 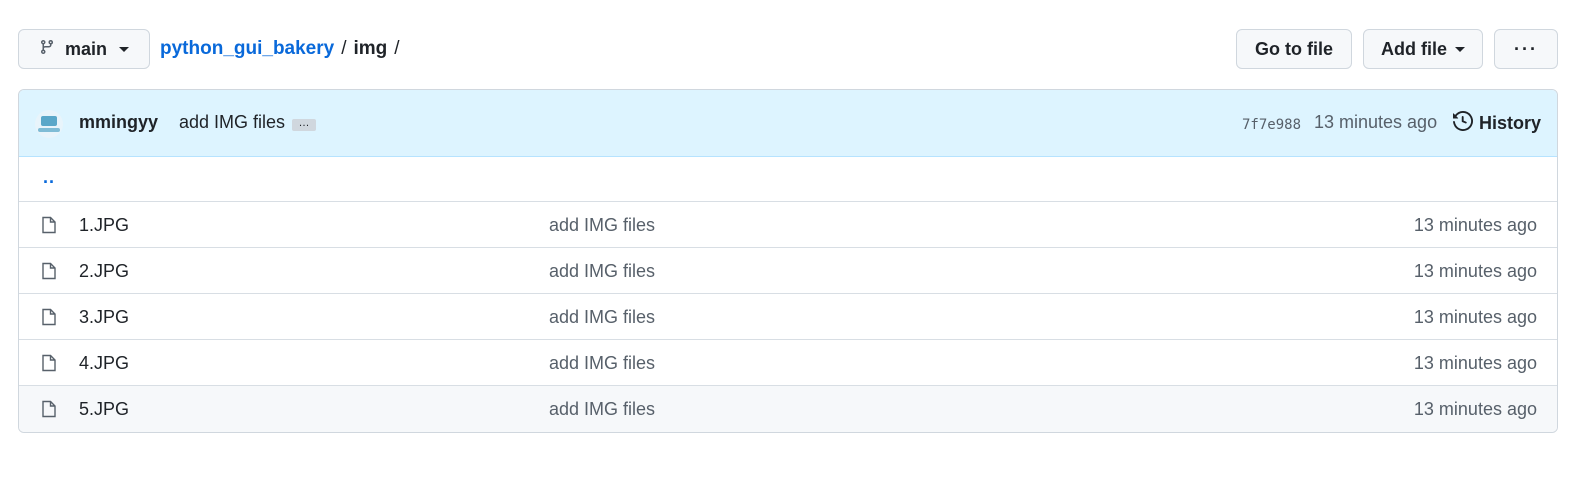 I want to click on history-button: History, so click(x=1497, y=123).